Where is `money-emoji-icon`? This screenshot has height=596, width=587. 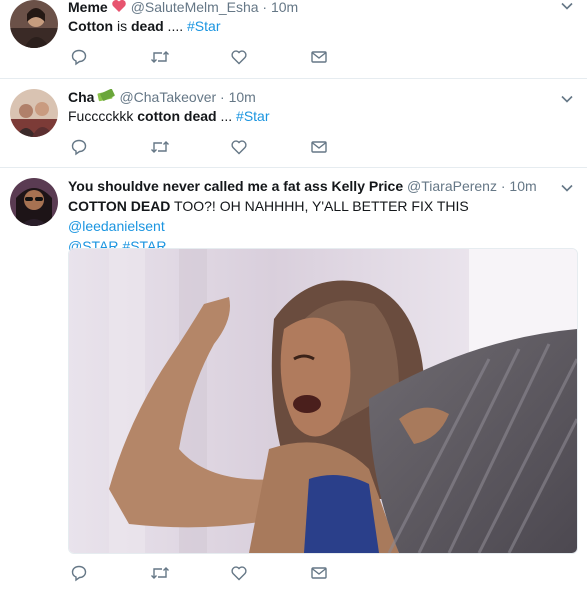
money-emoji-icon is located at coordinates (106, 98).